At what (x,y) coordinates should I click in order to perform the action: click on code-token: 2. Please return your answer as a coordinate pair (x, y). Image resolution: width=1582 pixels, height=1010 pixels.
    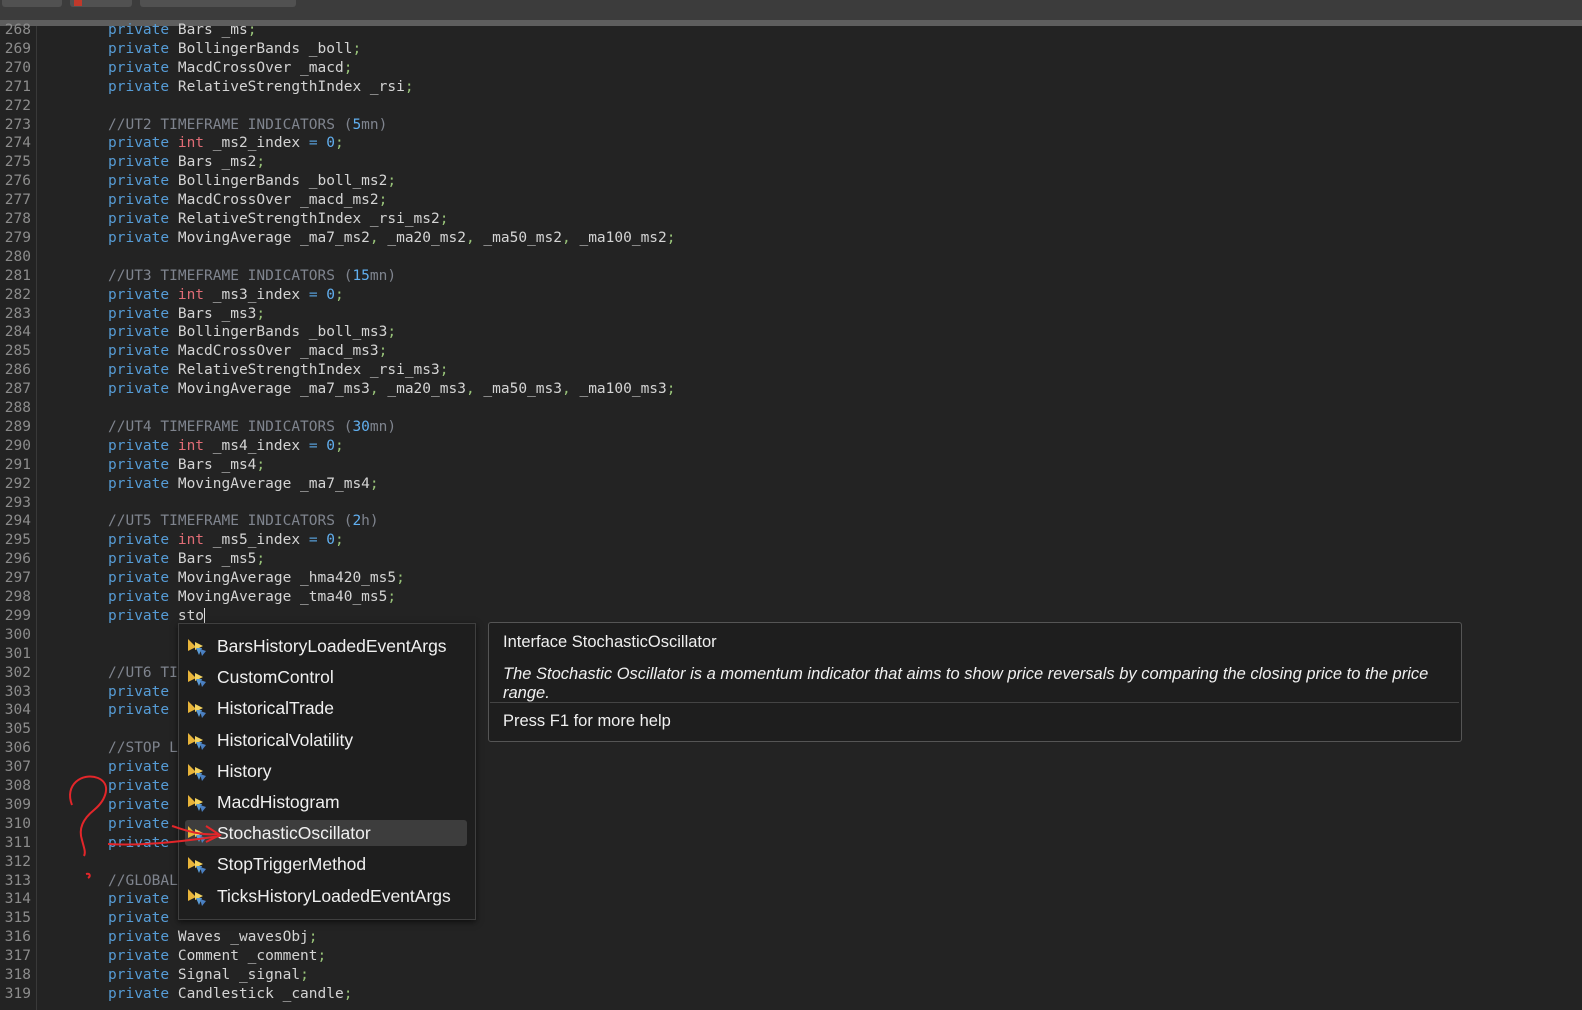
    Looking at the image, I should click on (357, 521).